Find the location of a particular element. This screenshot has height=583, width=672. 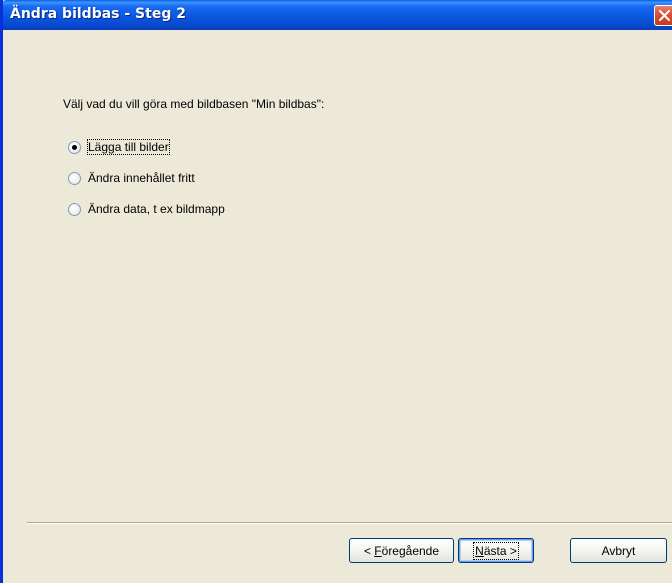

back-mnemonic: F is located at coordinates (378, 550).